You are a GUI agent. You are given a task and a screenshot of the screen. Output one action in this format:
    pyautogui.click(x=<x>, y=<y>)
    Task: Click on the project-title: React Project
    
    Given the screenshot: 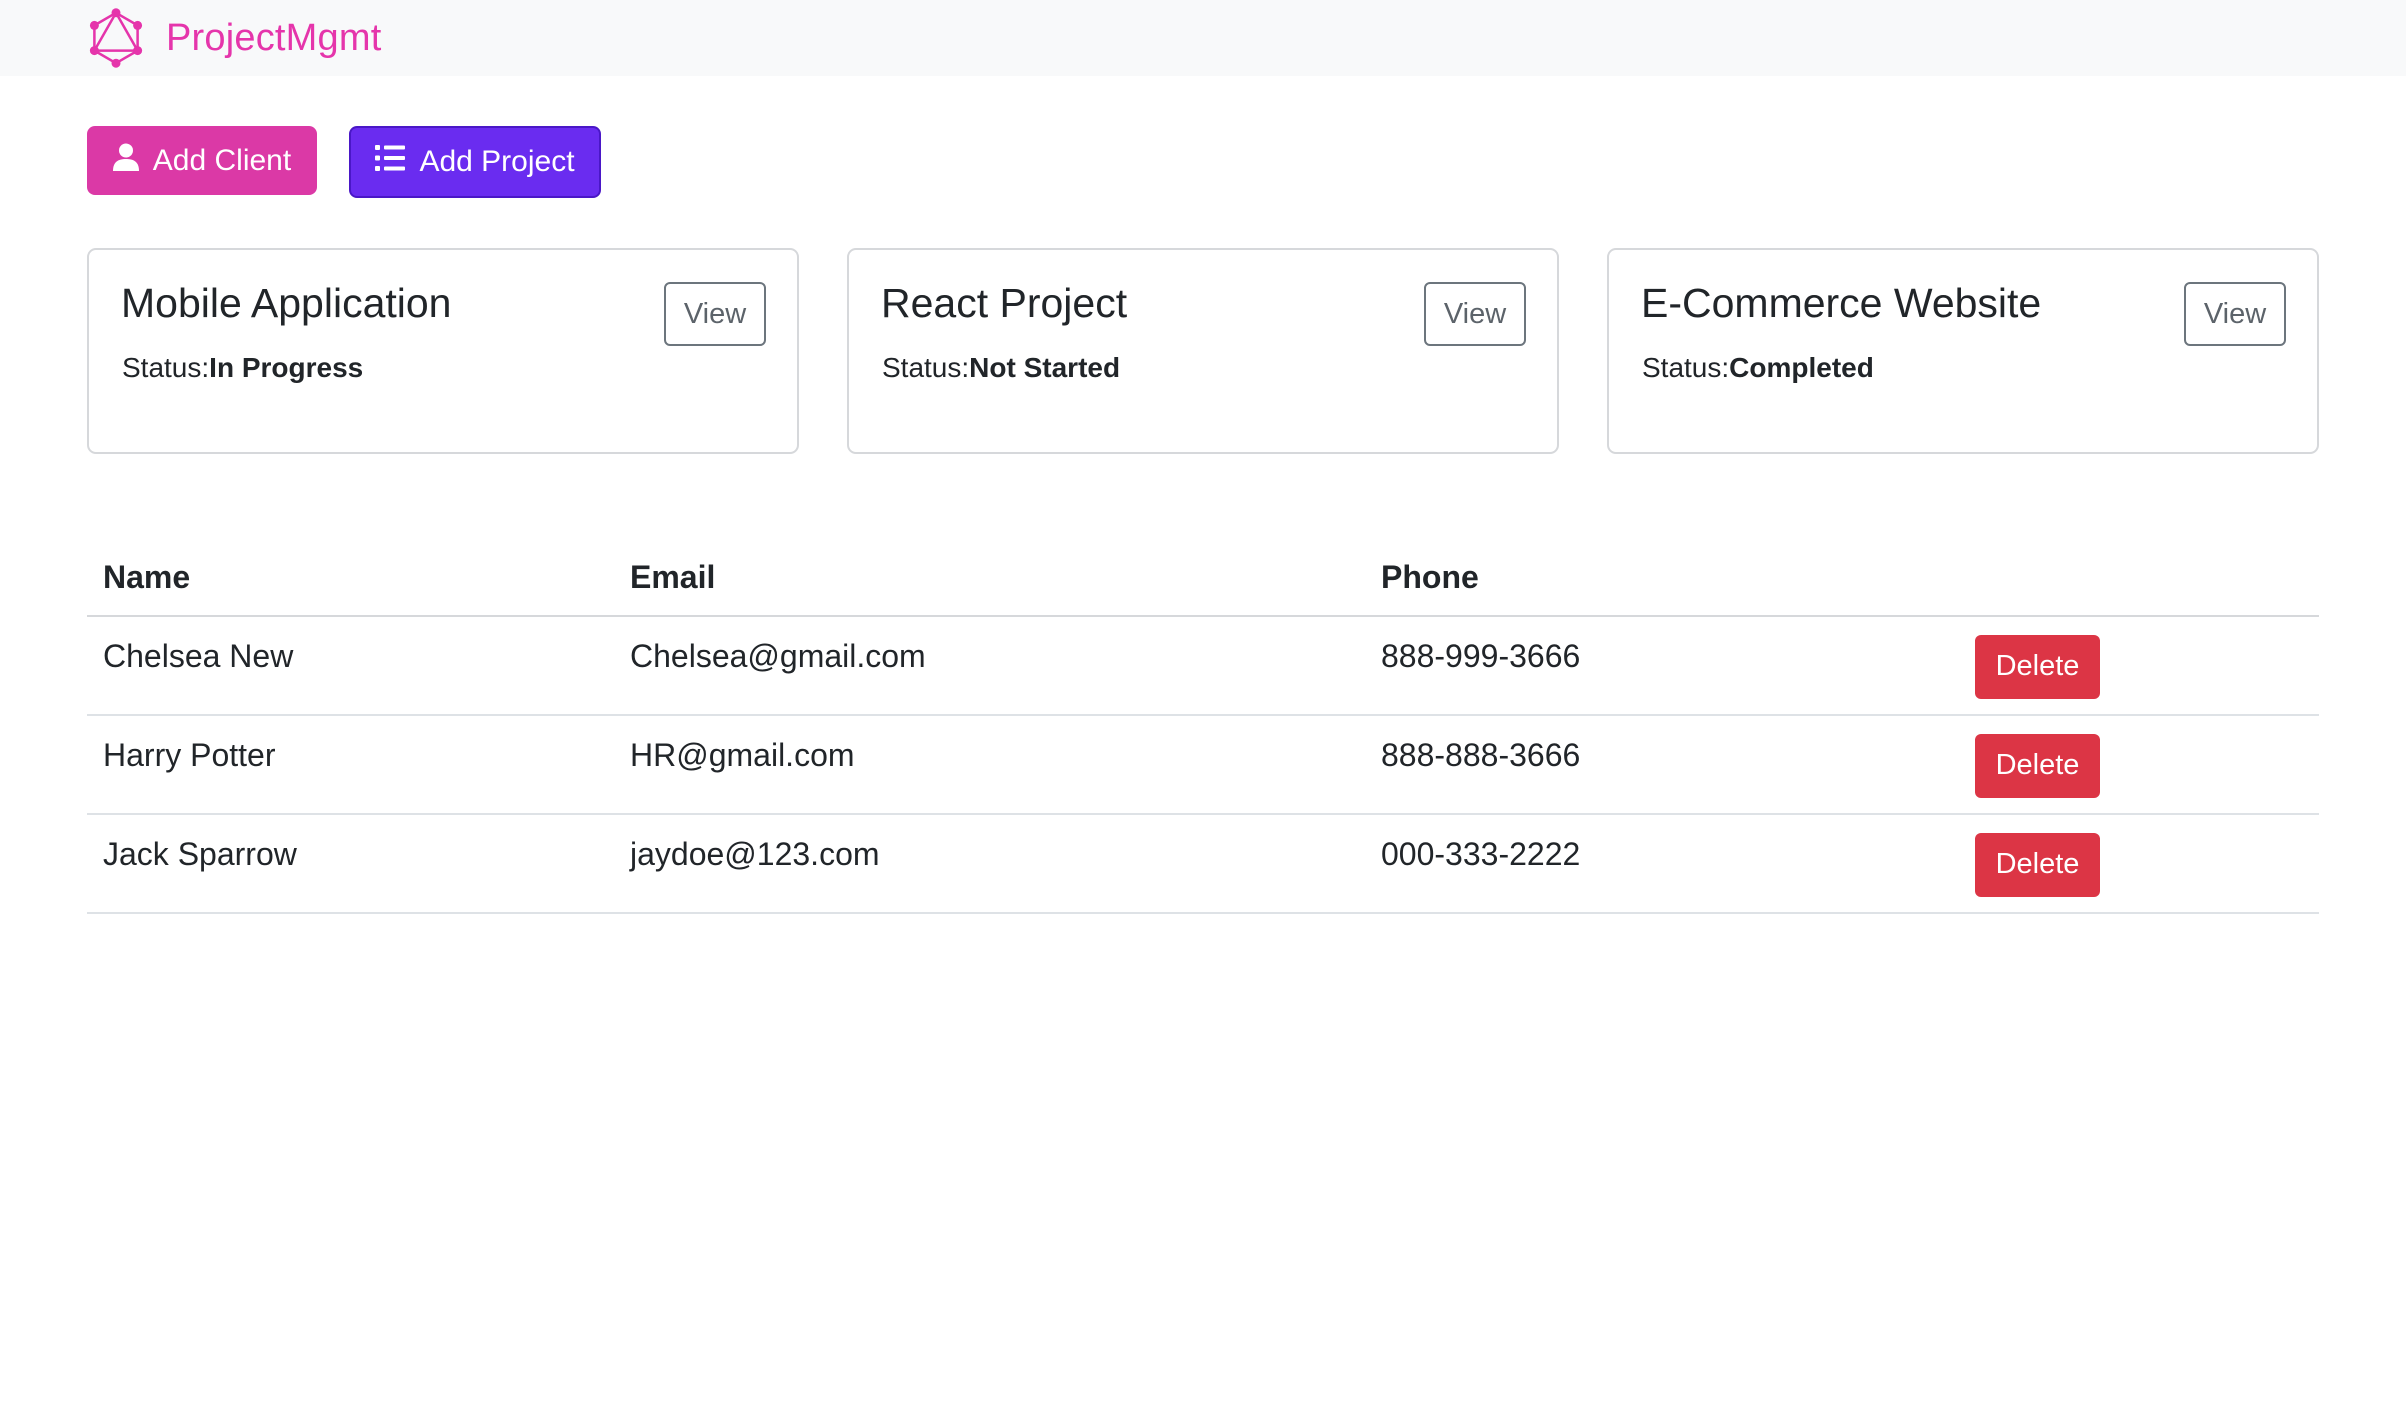 What is the action you would take?
    pyautogui.click(x=1004, y=303)
    